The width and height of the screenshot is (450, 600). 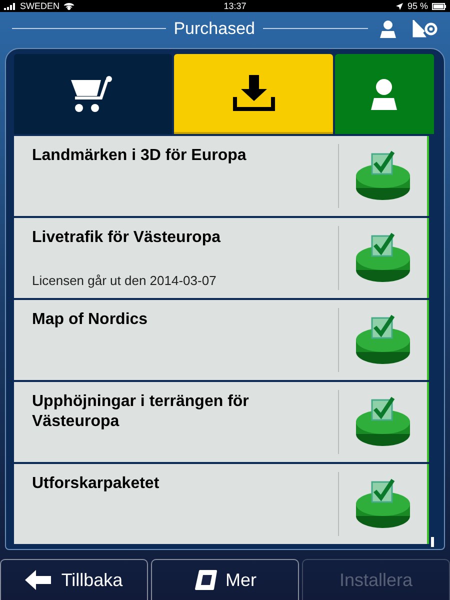 What do you see at coordinates (417, 6) in the screenshot?
I see `battery-percent: 95 %` at bounding box center [417, 6].